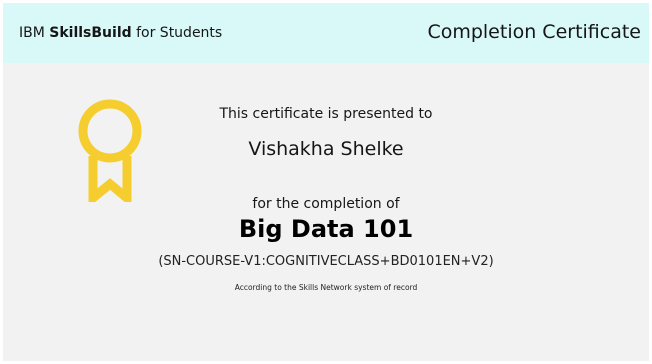 Image resolution: width=652 pixels, height=364 pixels. What do you see at coordinates (326, 229) in the screenshot?
I see `course-title: Big Data 101` at bounding box center [326, 229].